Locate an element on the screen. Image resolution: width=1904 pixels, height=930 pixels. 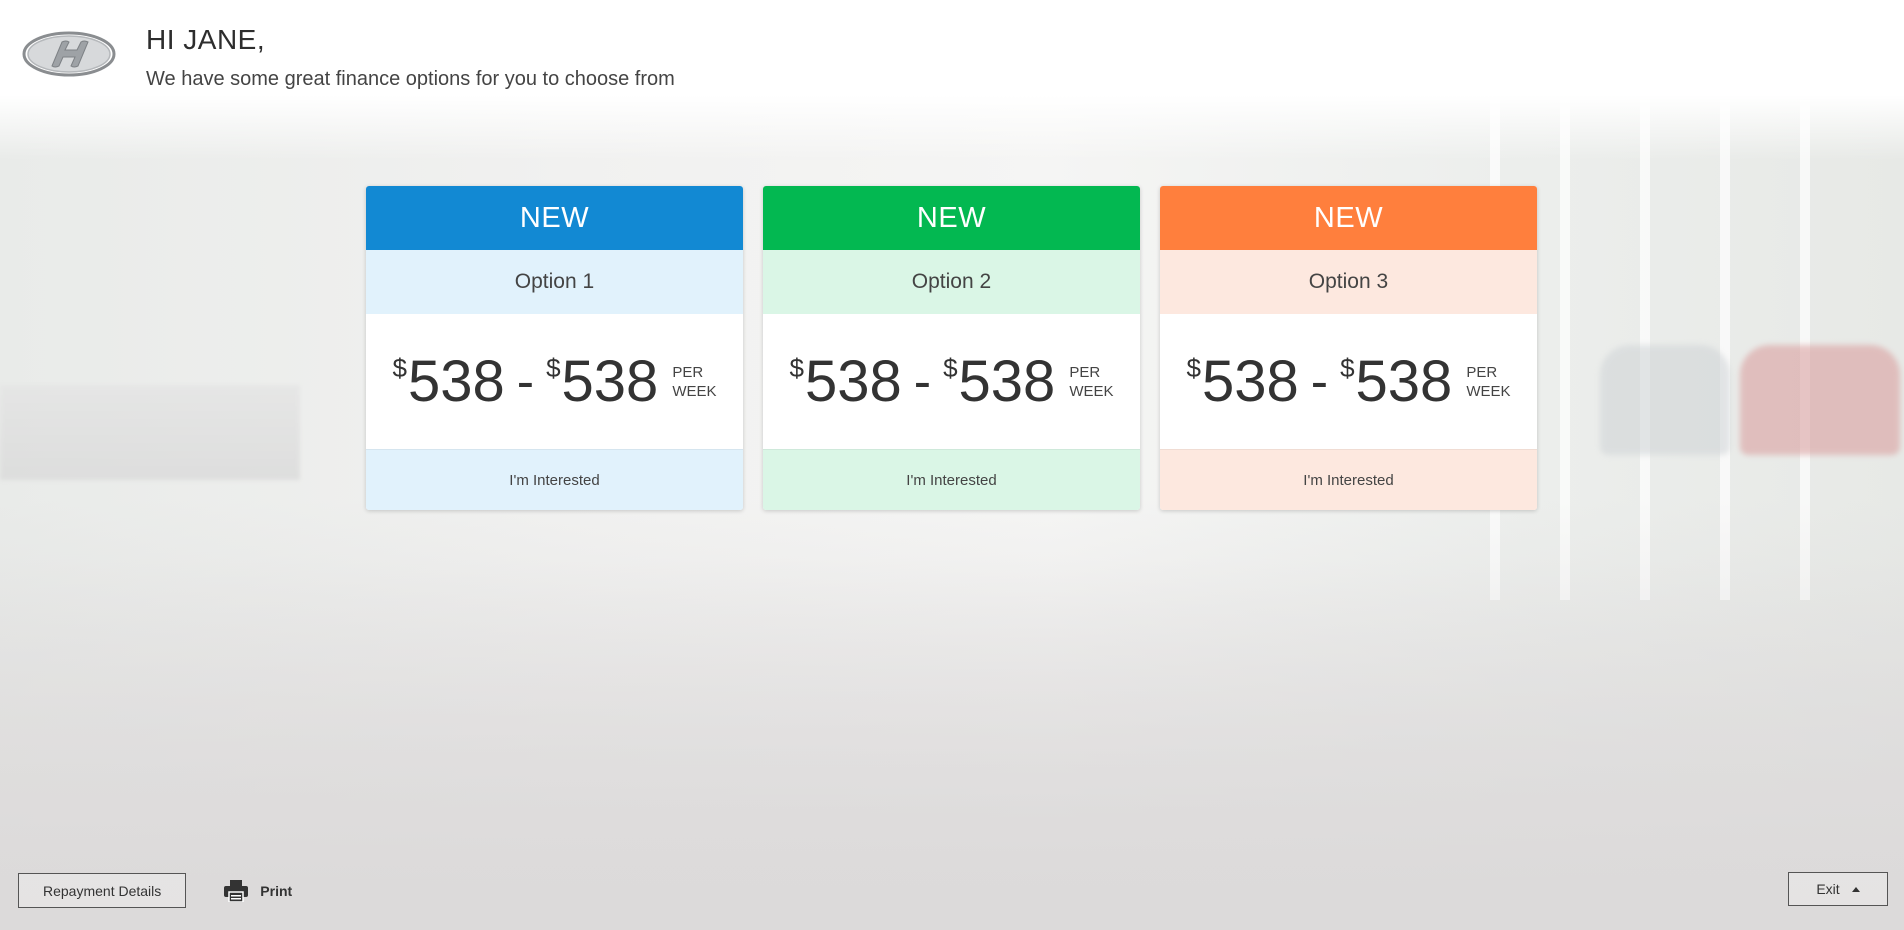
card-option-name: Option 1 is located at coordinates (554, 282).